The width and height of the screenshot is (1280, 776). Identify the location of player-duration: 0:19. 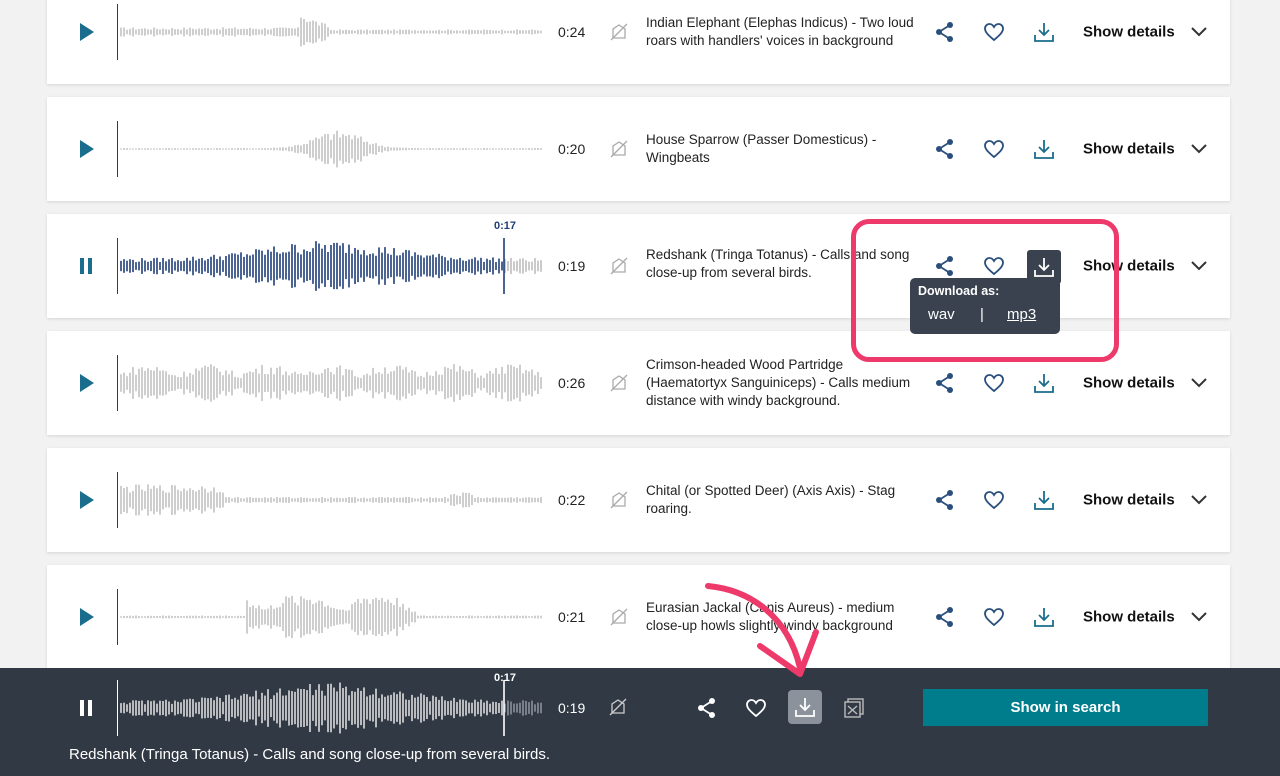
(572, 708).